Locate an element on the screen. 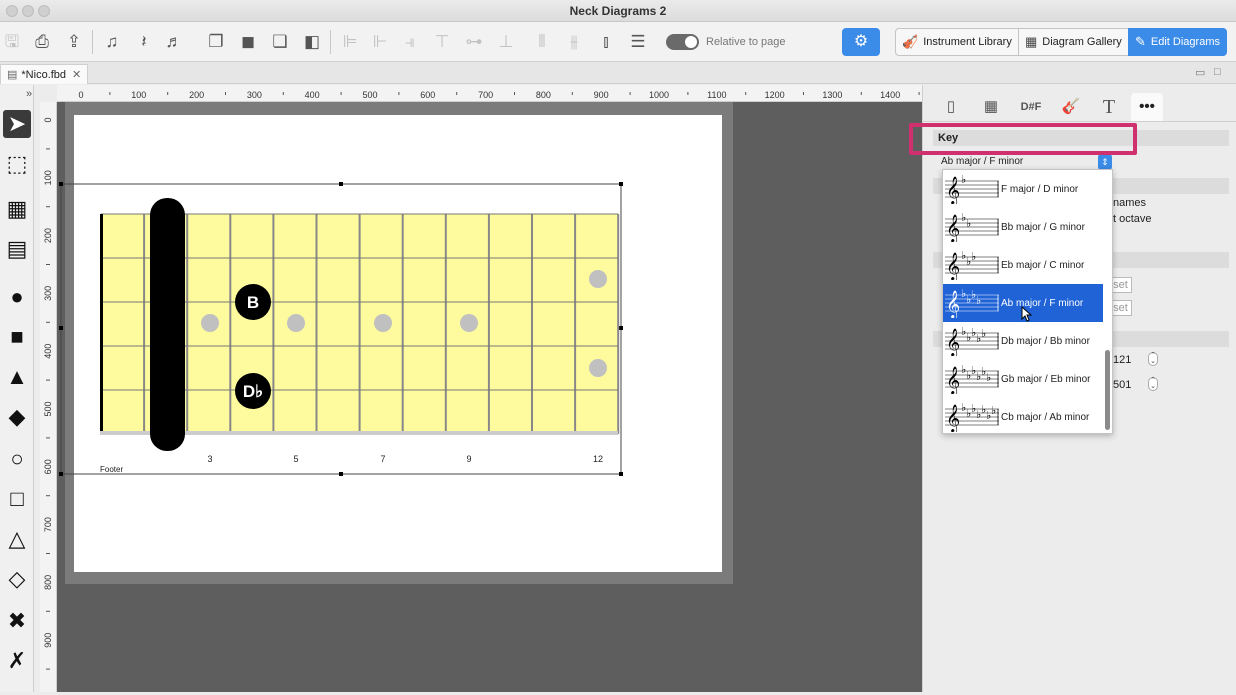 This screenshot has height=695, width=1236. key-option-label: Gb major / Eb minor is located at coordinates (1046, 379).